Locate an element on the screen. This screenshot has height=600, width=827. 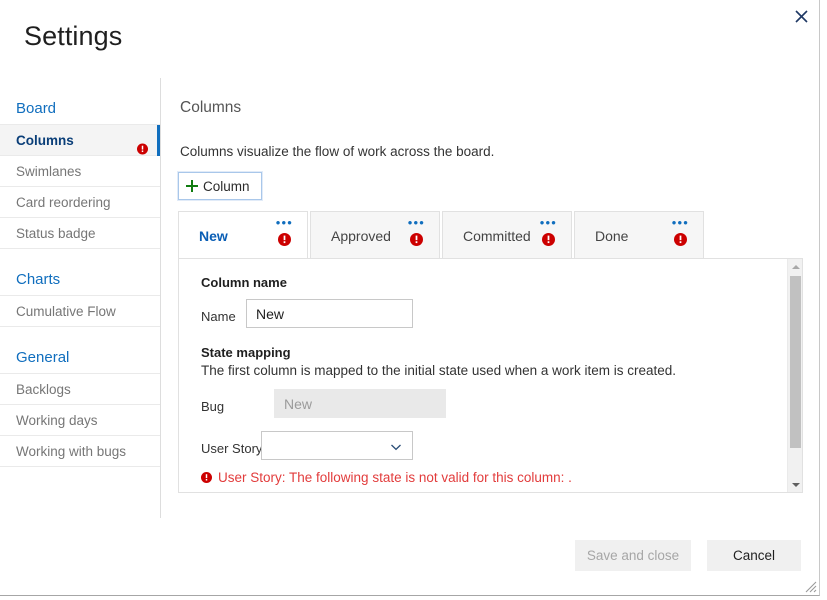
add-column-button: Column is located at coordinates (220, 186).